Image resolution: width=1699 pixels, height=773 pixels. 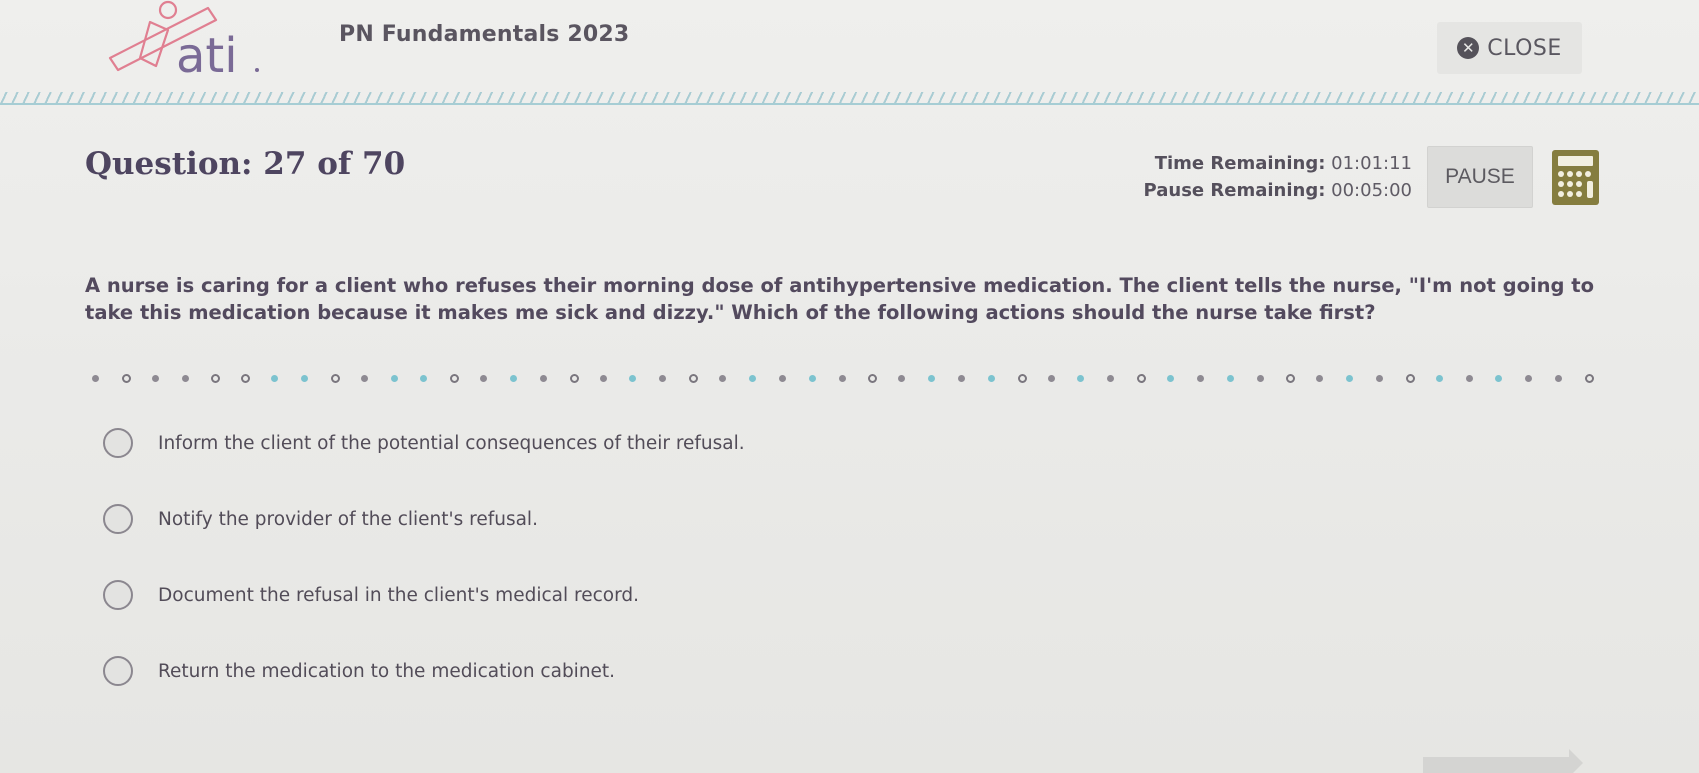 I want to click on ati-logo-text: ati, so click(x=207, y=54).